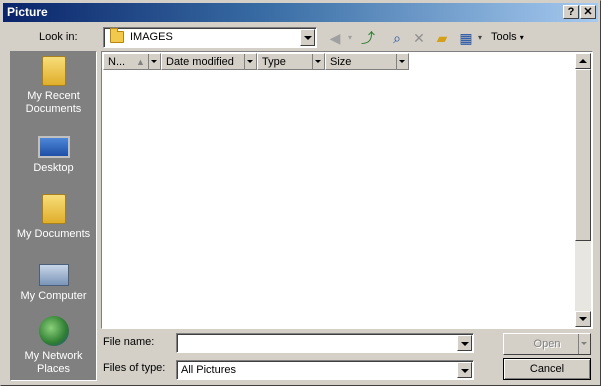 The image size is (601, 386). I want to click on scroll-up-button, so click(583, 61).